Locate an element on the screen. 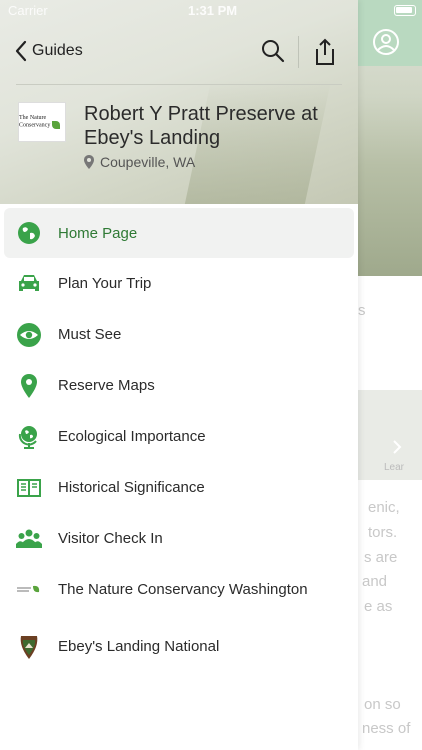  status-bar: Carrier 1:31 PM is located at coordinates (211, 11).